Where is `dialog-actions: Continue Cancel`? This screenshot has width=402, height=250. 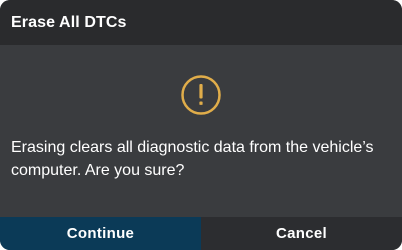
dialog-actions: Continue Cancel is located at coordinates (201, 233).